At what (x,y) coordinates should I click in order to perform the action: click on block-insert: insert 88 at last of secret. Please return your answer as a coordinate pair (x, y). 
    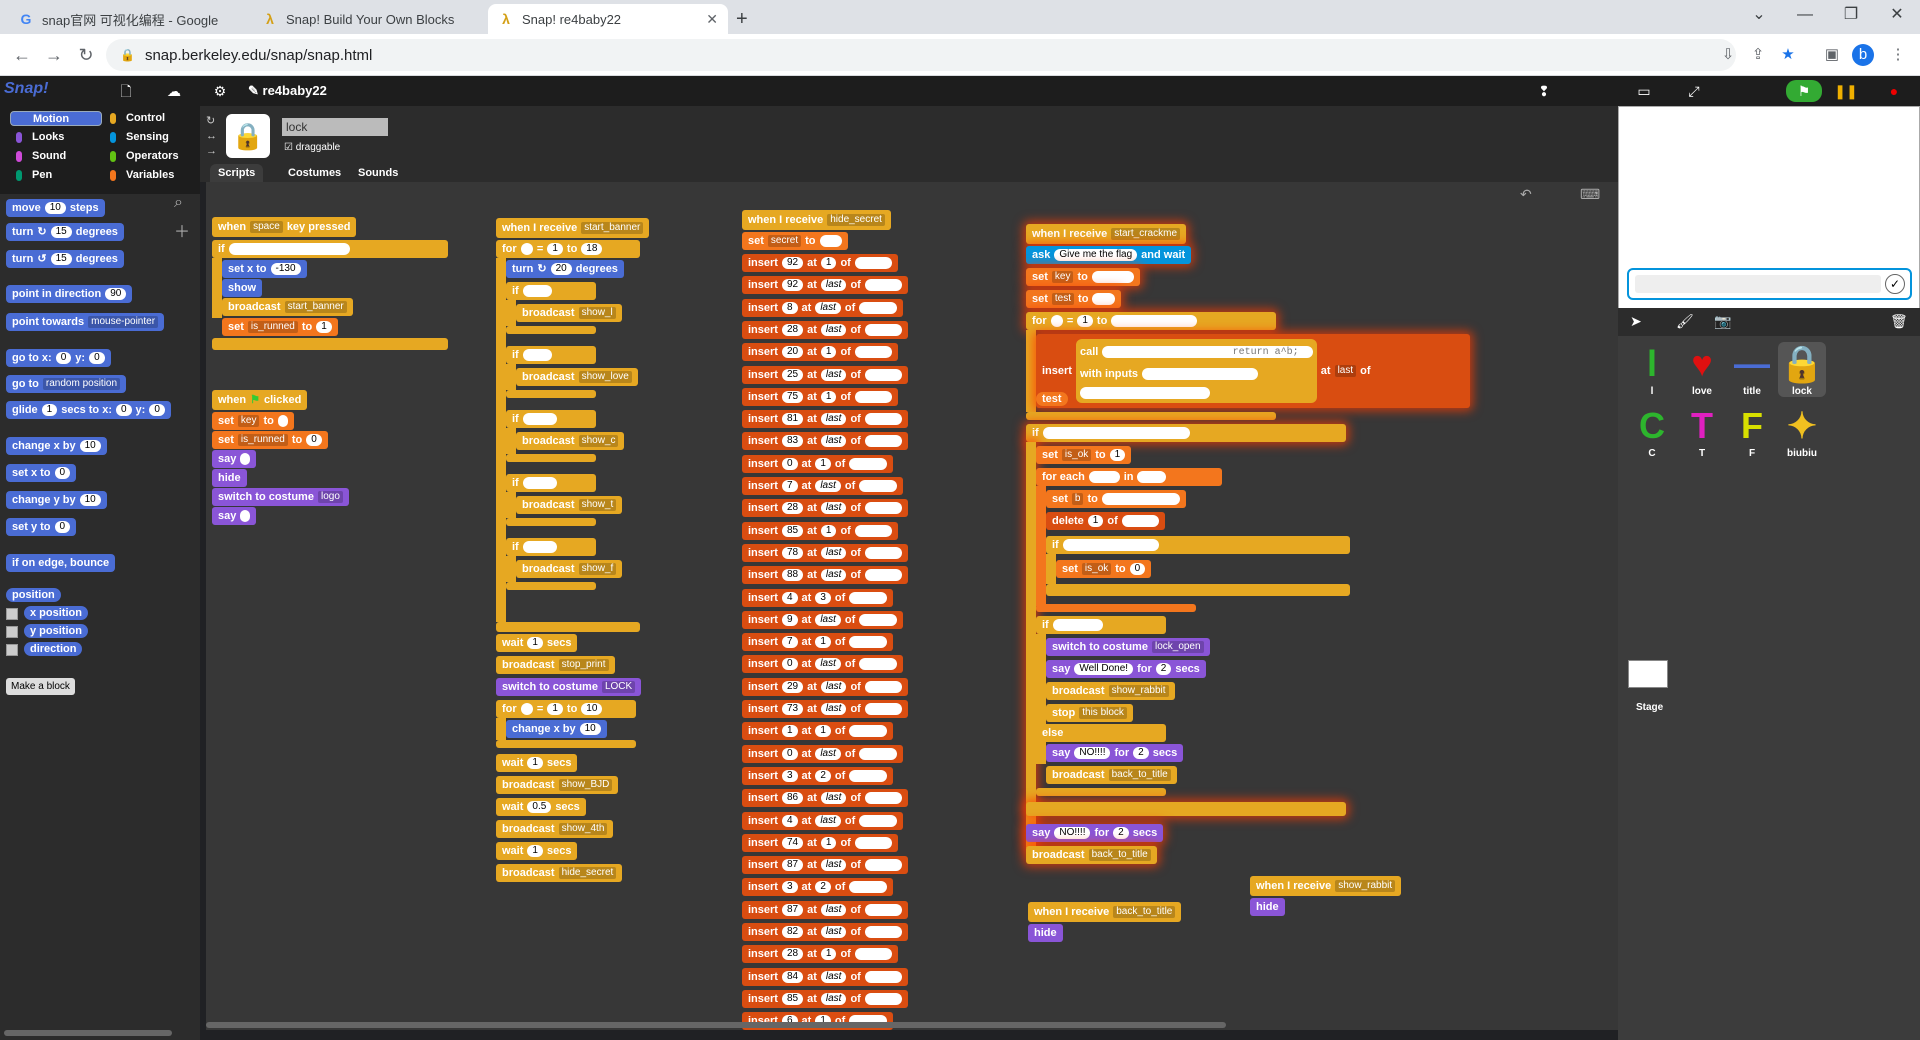
    Looking at the image, I should click on (825, 575).